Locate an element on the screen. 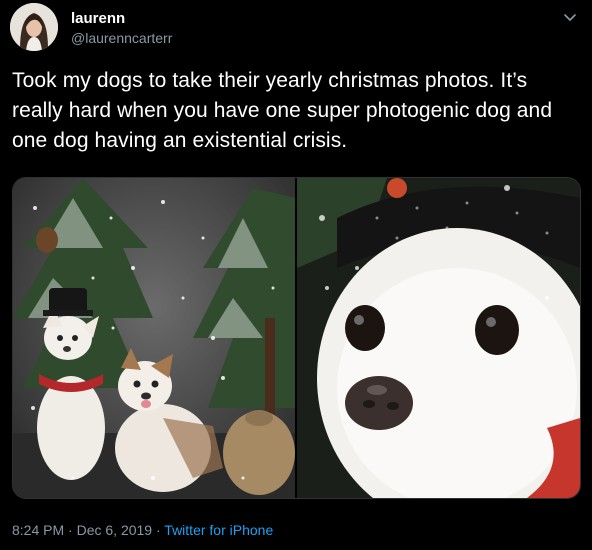 This screenshot has width=592, height=550. tweet-header: laurenn @laurenncarterr is located at coordinates (296, 28).